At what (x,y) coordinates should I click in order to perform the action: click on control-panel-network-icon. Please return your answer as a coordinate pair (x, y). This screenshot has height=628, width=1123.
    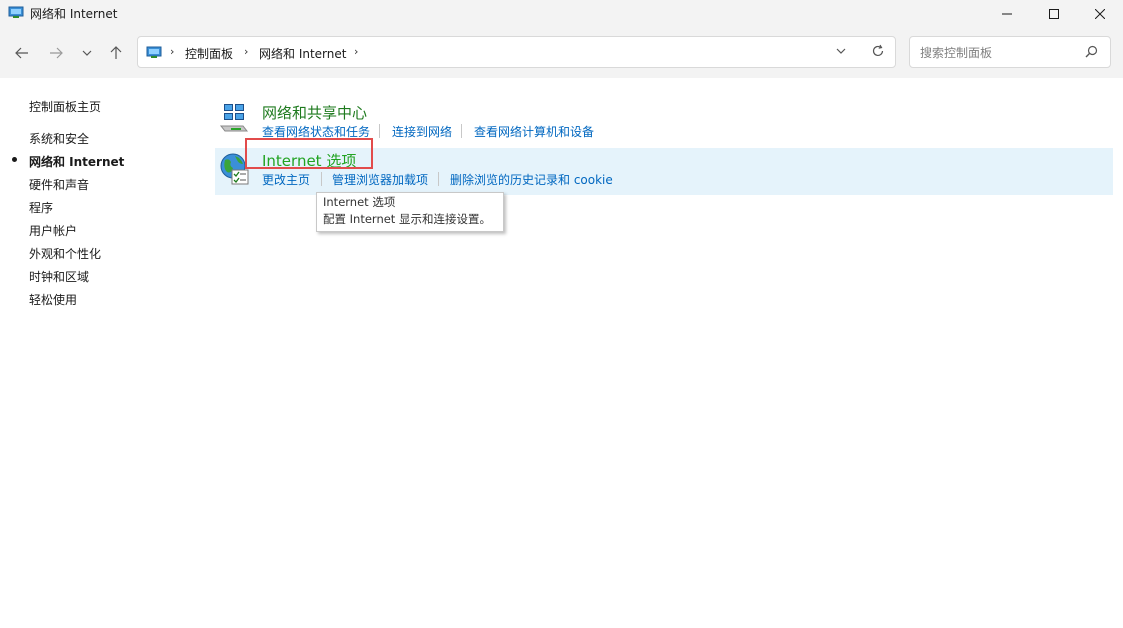
    Looking at the image, I should click on (16, 12).